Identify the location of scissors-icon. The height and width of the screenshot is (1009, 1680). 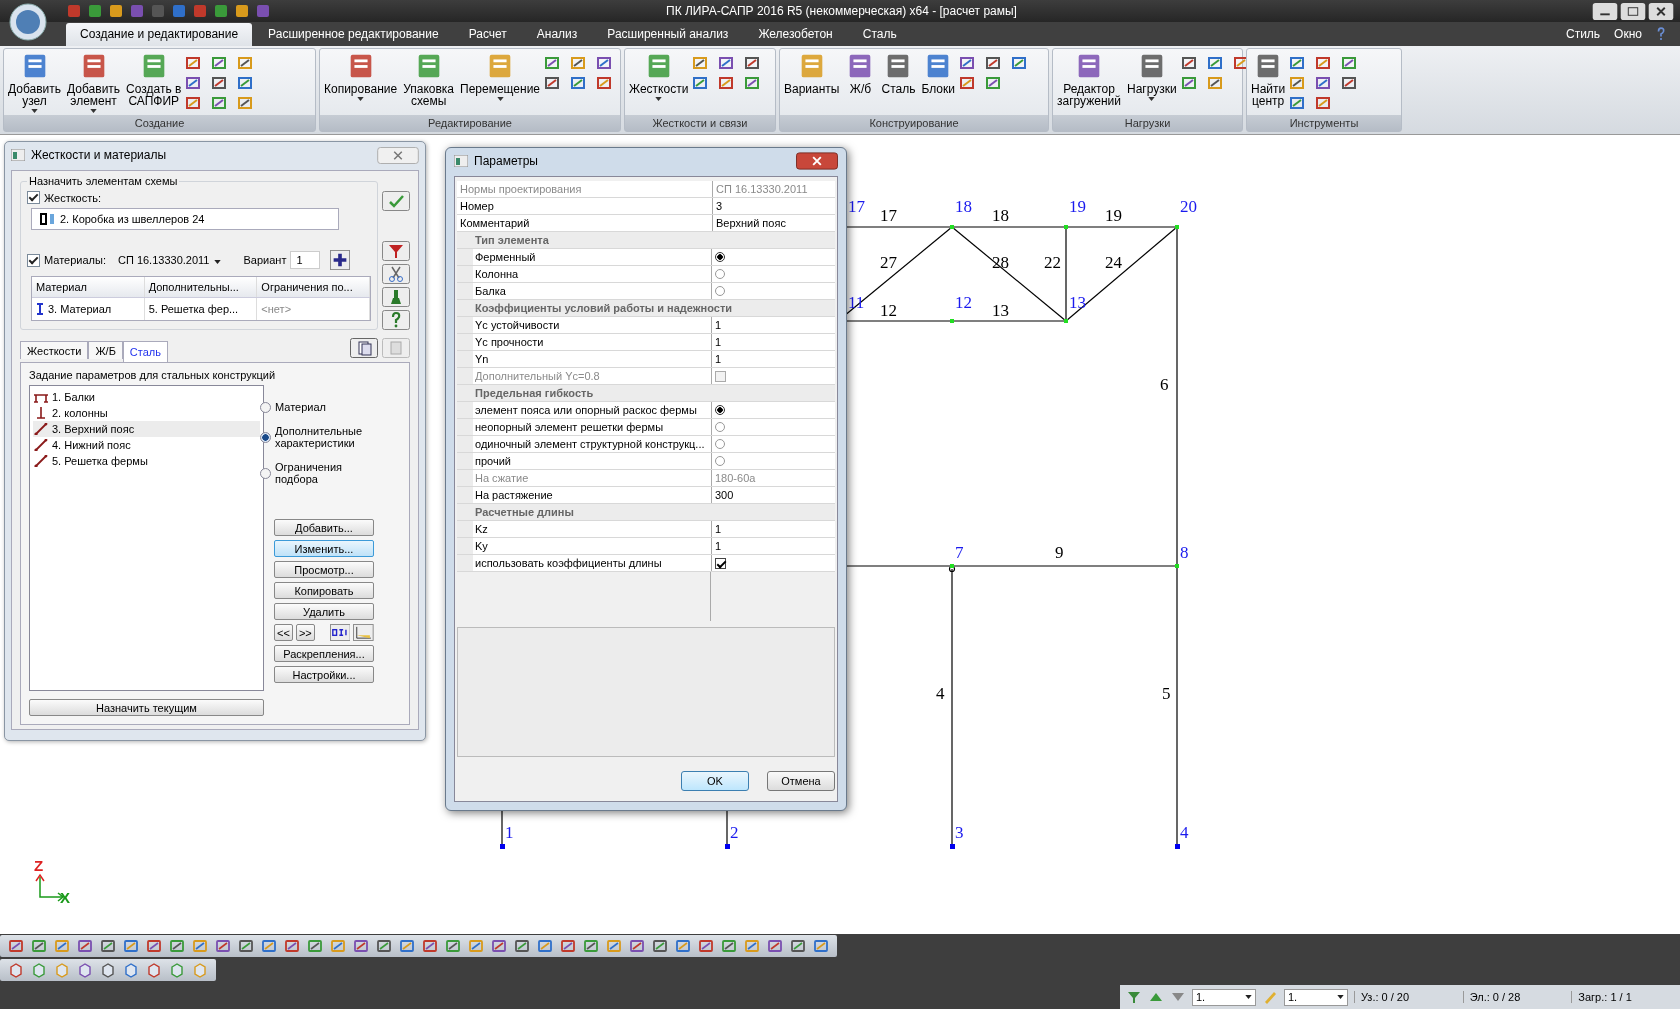
(396, 274).